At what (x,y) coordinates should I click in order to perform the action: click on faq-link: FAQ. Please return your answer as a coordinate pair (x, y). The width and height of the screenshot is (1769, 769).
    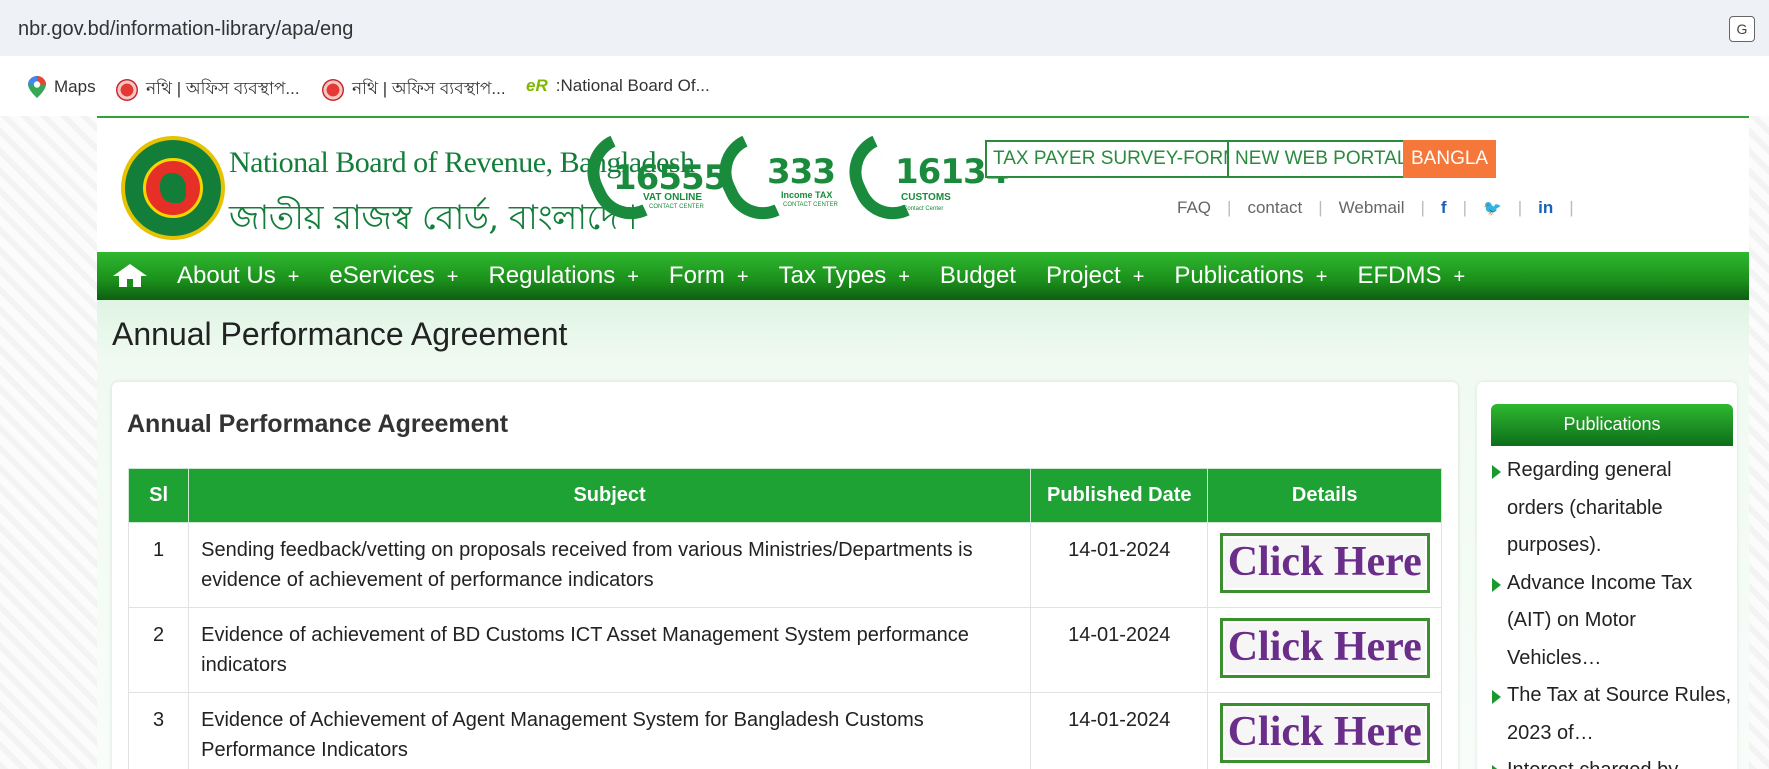
    Looking at the image, I should click on (1194, 208).